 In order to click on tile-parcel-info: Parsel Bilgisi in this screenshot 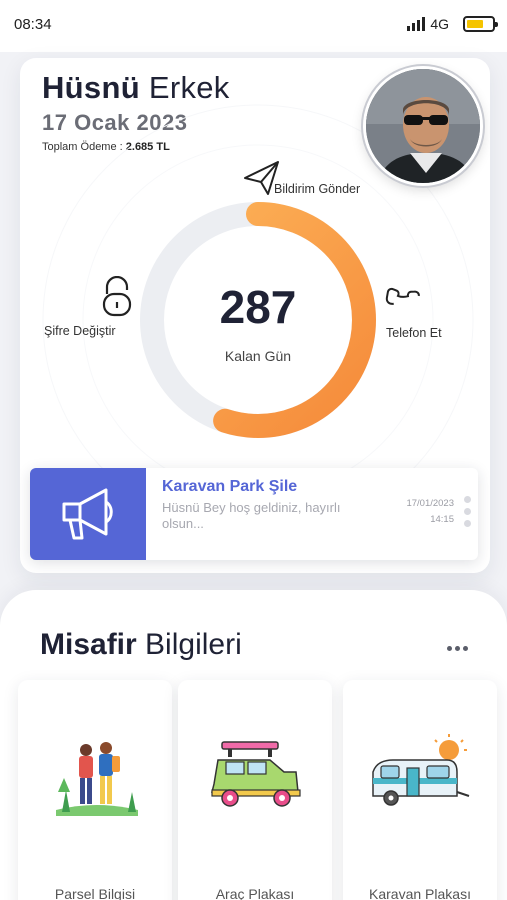, I will do `click(95, 790)`.